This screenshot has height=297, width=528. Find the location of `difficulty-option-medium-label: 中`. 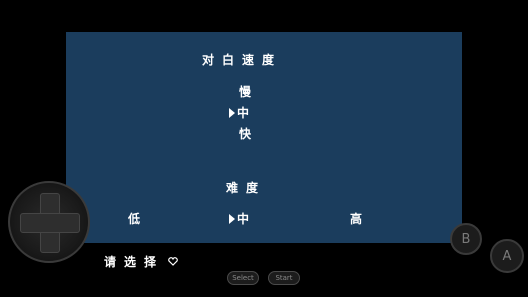

difficulty-option-medium-label: 中 is located at coordinates (243, 219).